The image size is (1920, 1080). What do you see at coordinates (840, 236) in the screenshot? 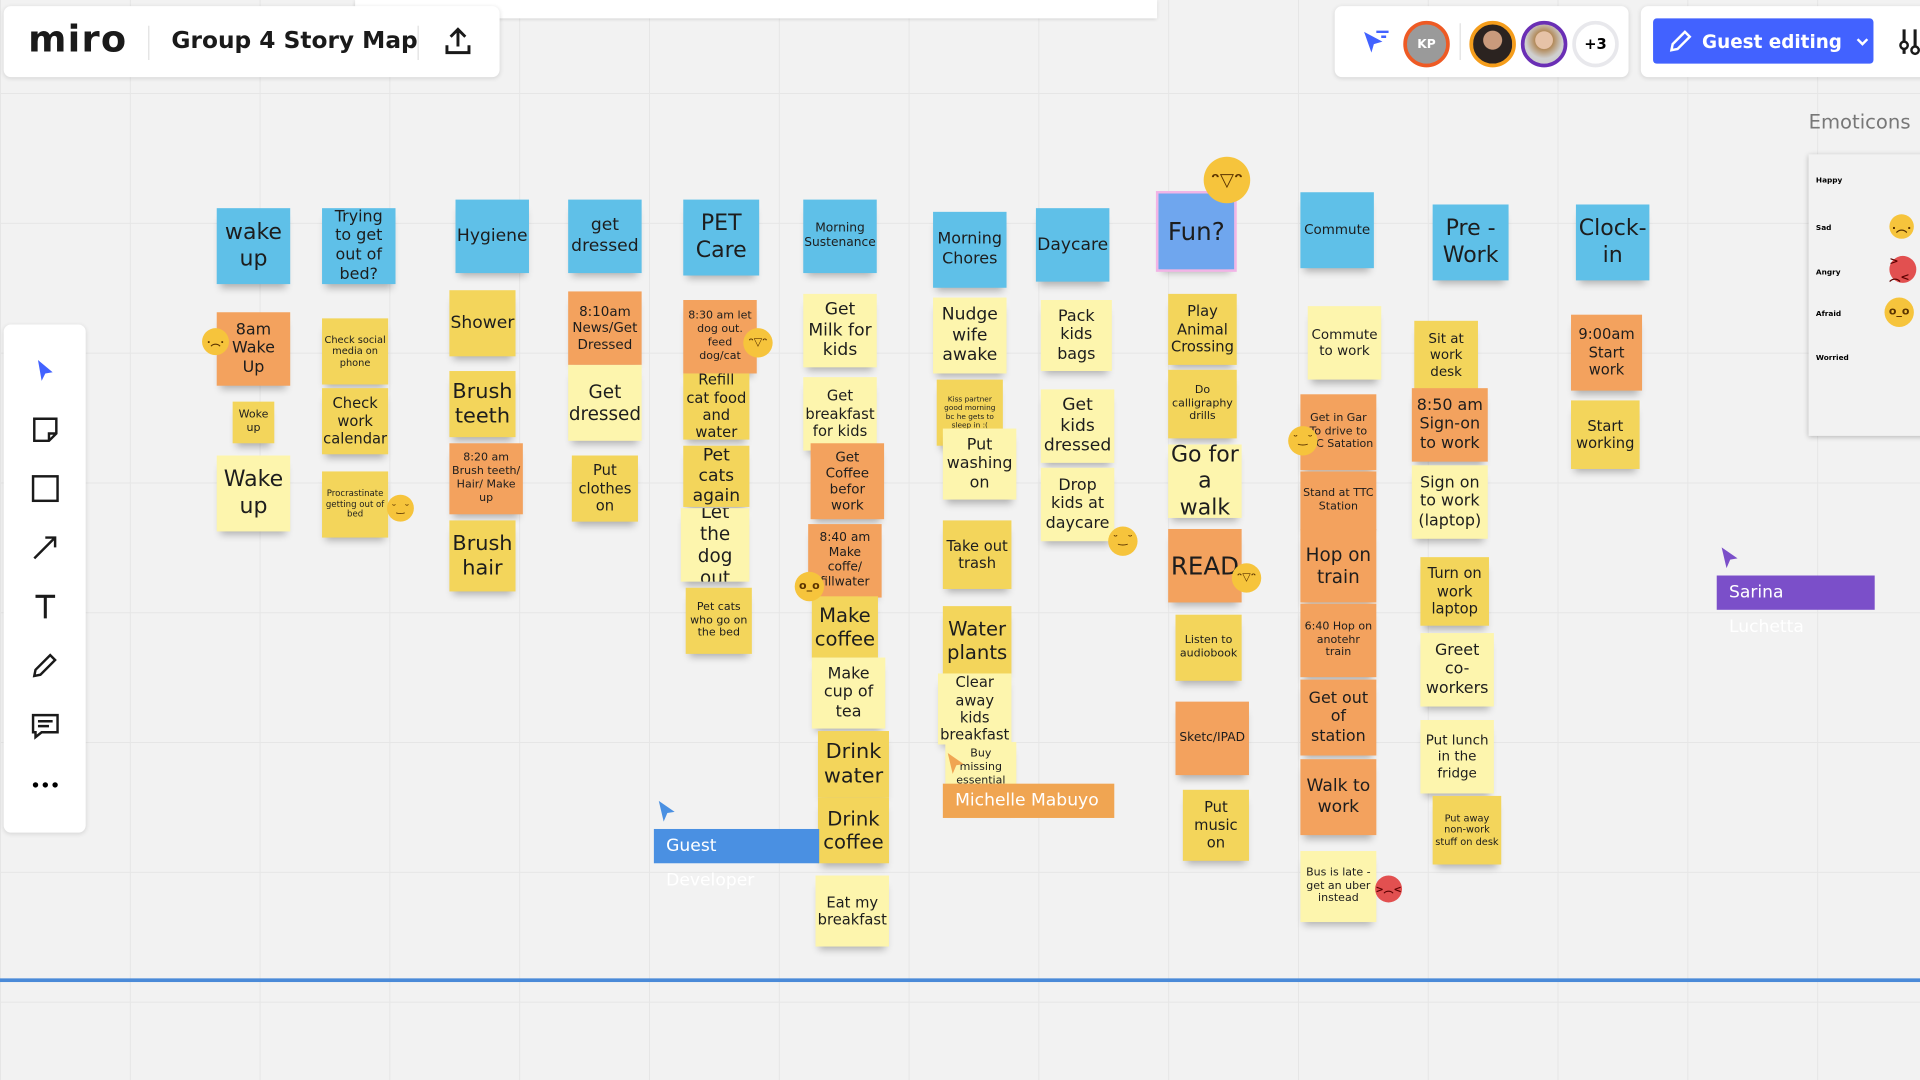
I see `activity-header-note: Morning Sustenance` at bounding box center [840, 236].